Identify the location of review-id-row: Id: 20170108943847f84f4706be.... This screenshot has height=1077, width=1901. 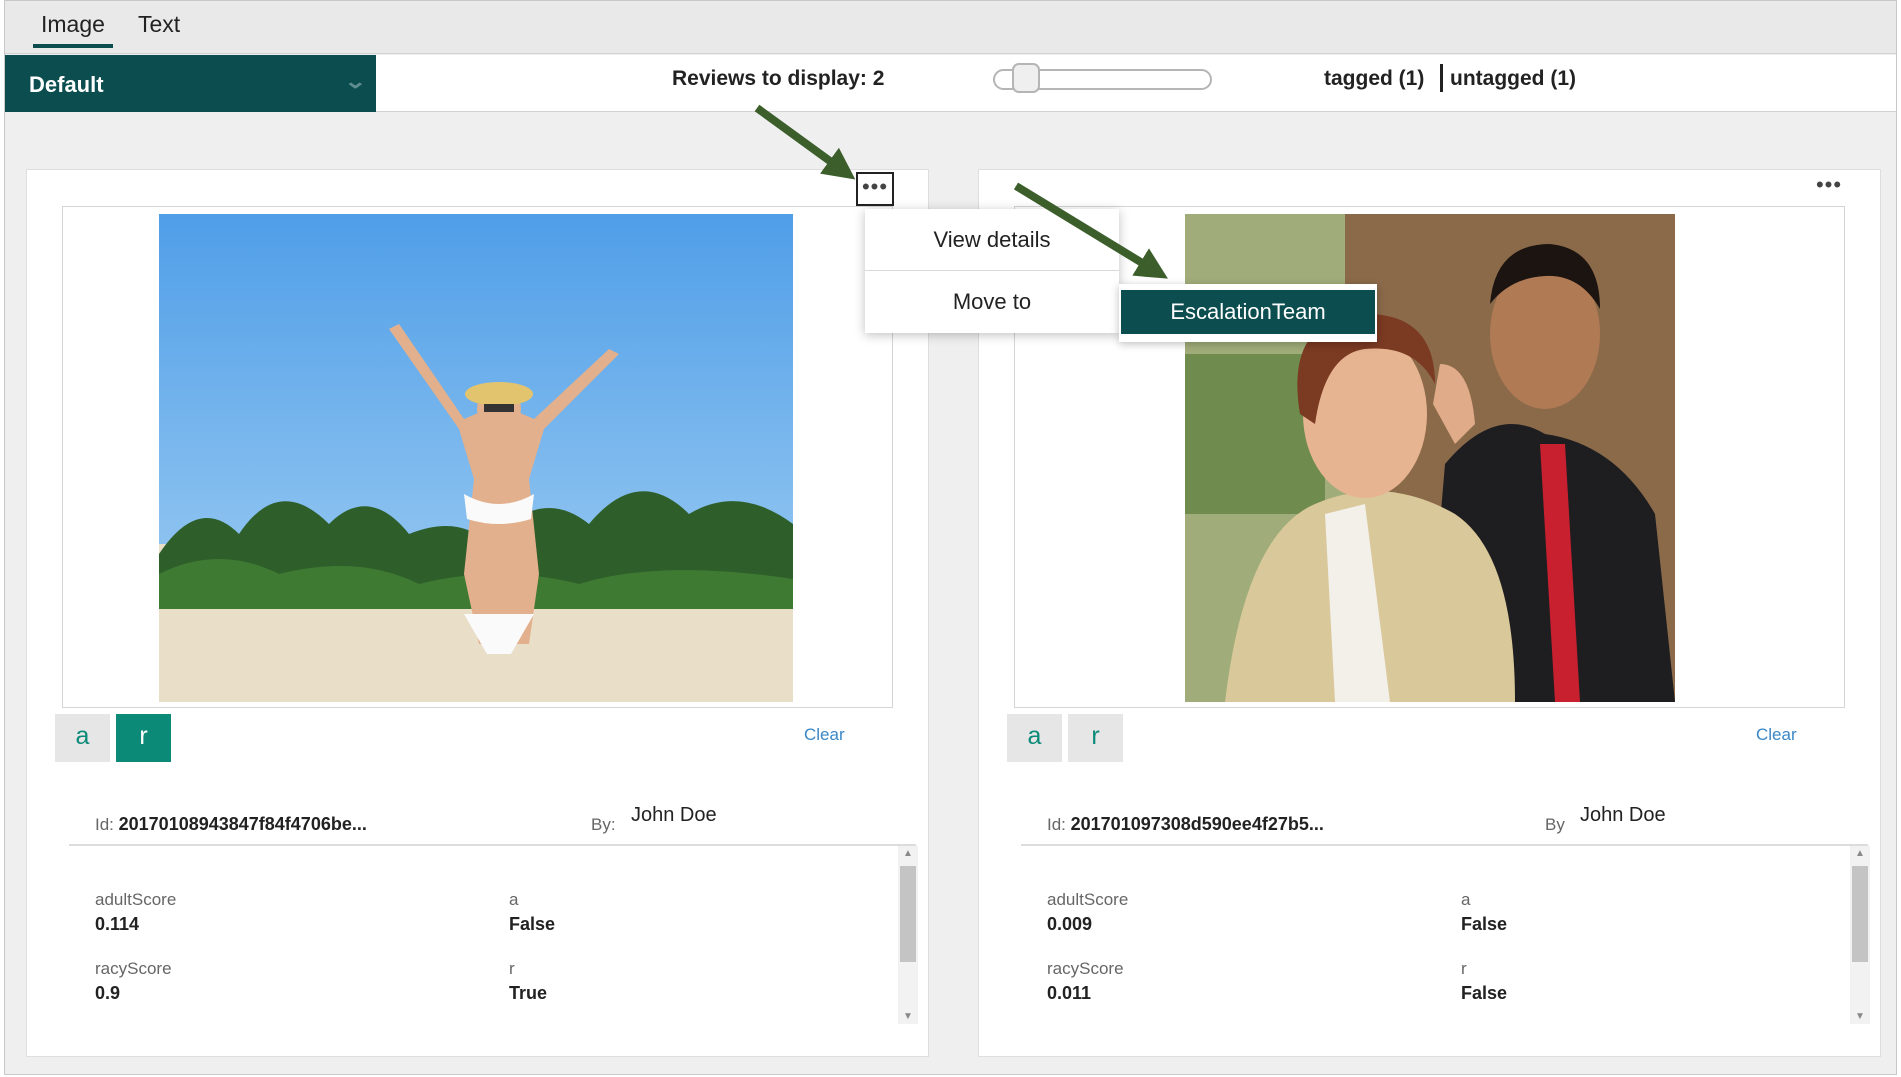
(231, 824).